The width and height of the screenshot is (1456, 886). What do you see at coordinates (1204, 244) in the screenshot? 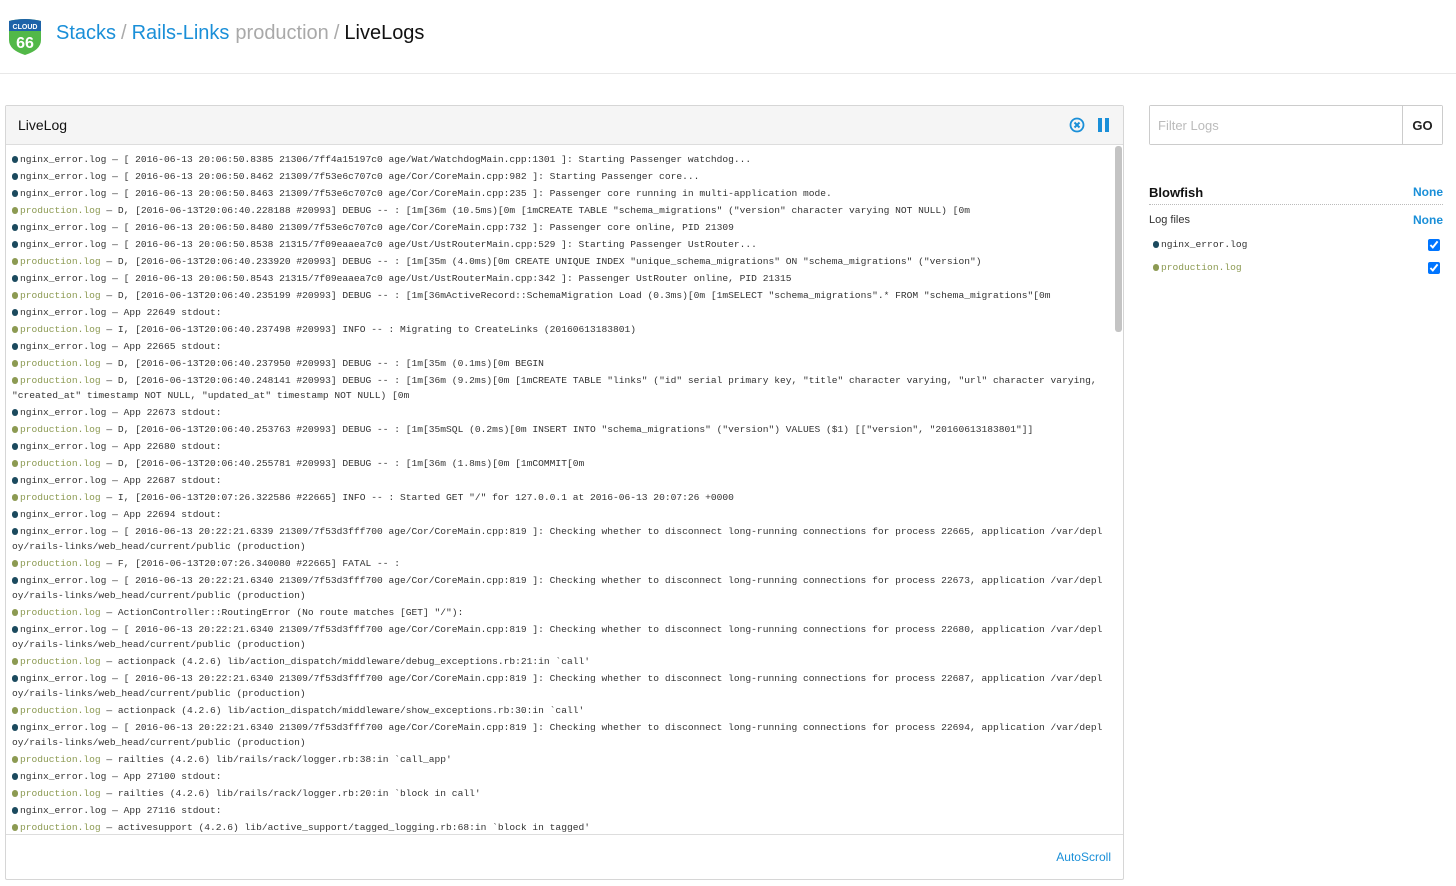
I see `log-file-name: nginx_error.log` at bounding box center [1204, 244].